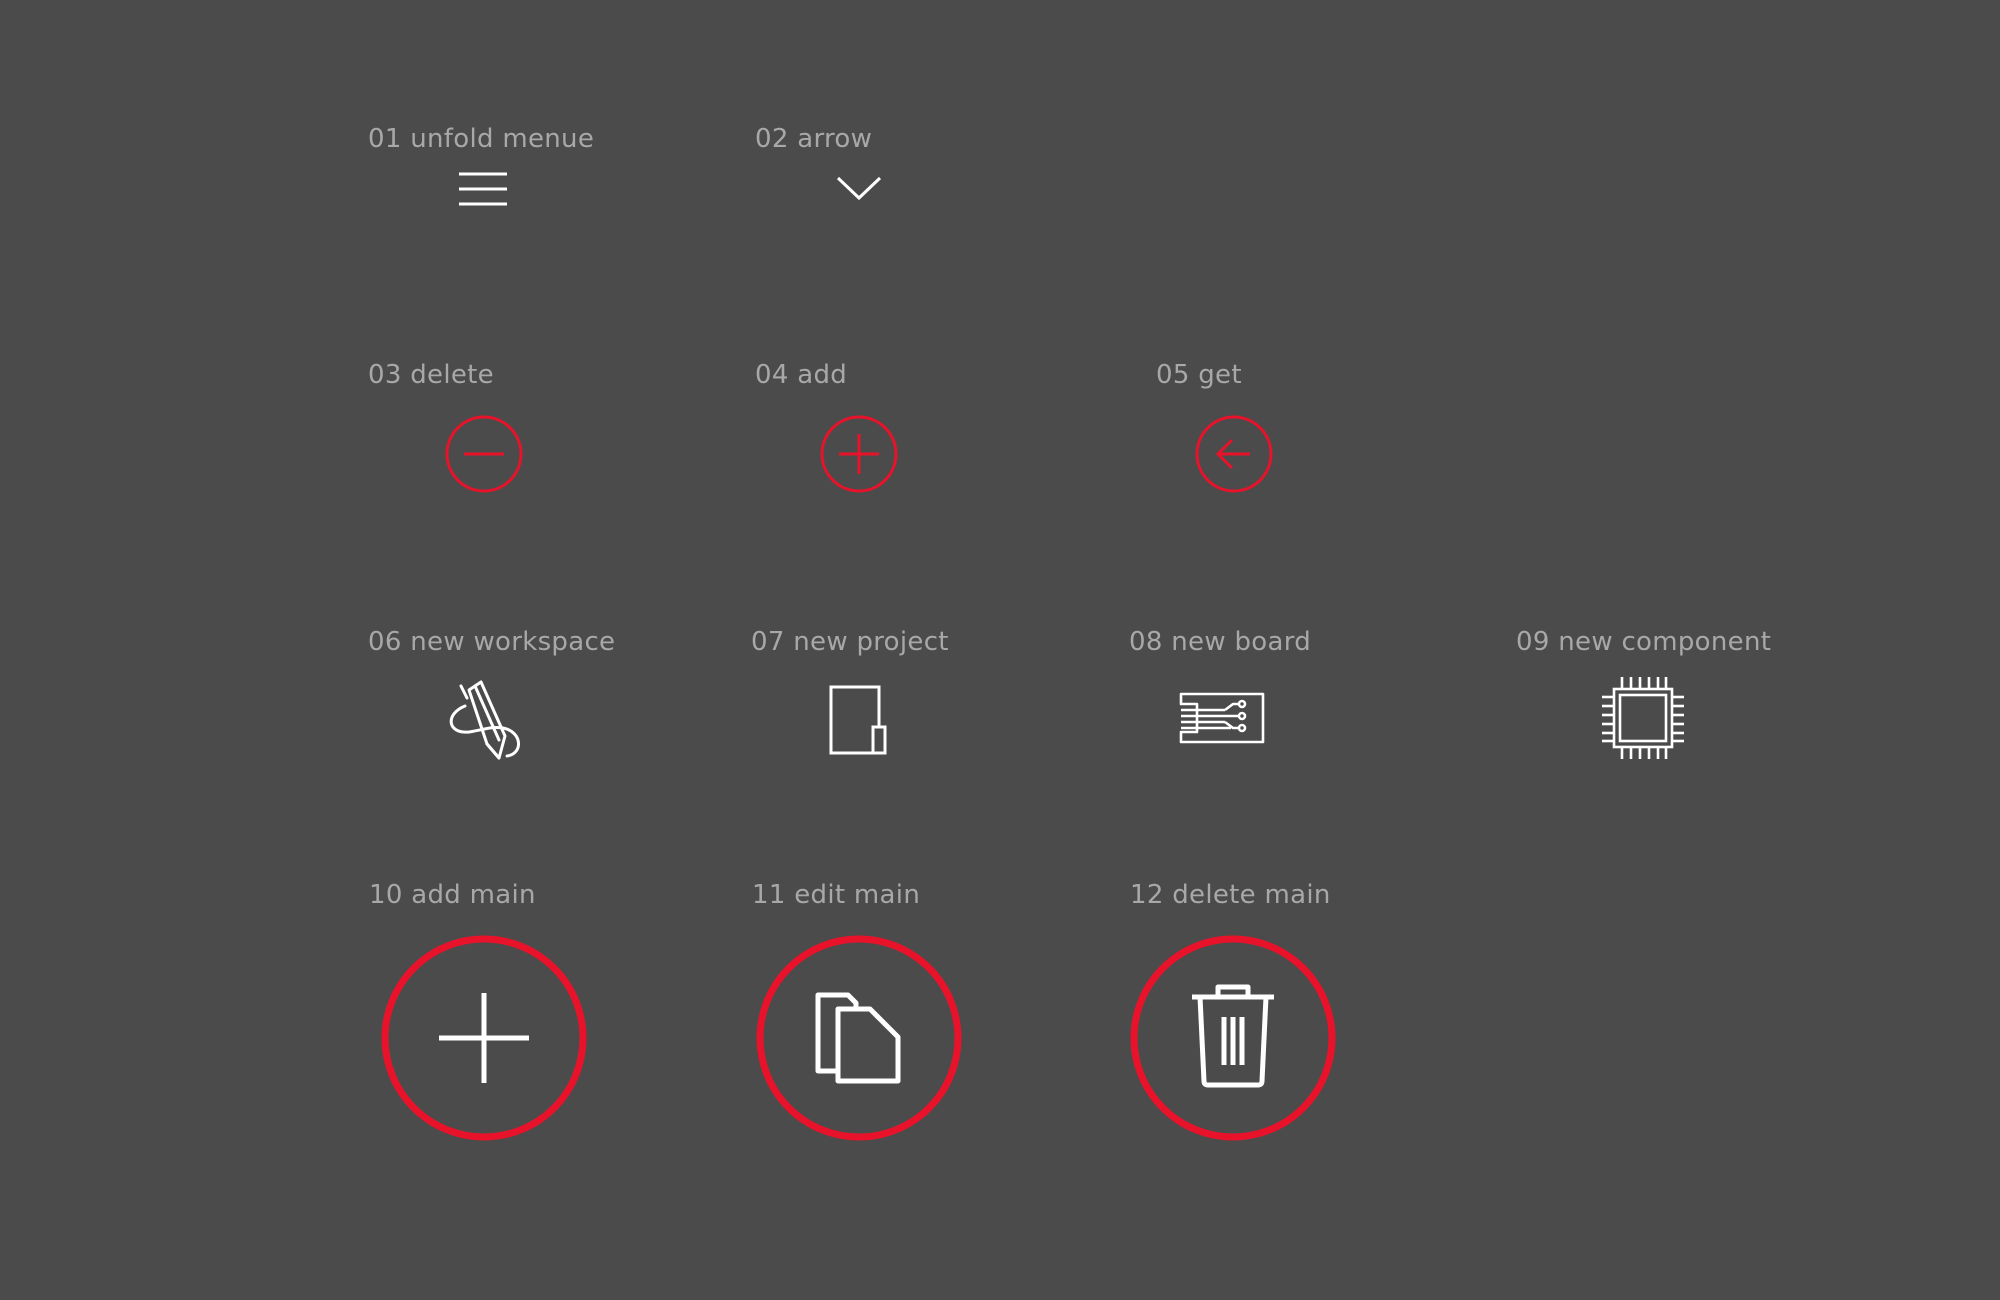 This screenshot has height=1300, width=2000. Describe the element at coordinates (1222, 718) in the screenshot. I see `circuit-board-icon` at that location.